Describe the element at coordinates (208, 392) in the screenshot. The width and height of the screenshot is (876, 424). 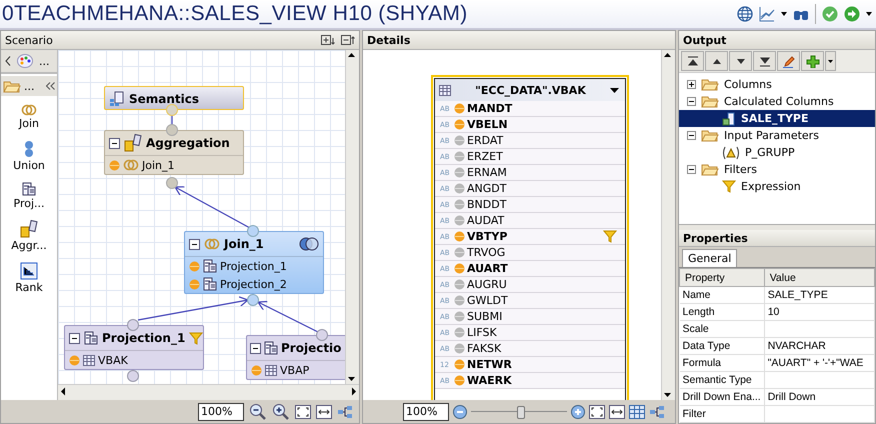
I see `horizontal-scrollbar` at that location.